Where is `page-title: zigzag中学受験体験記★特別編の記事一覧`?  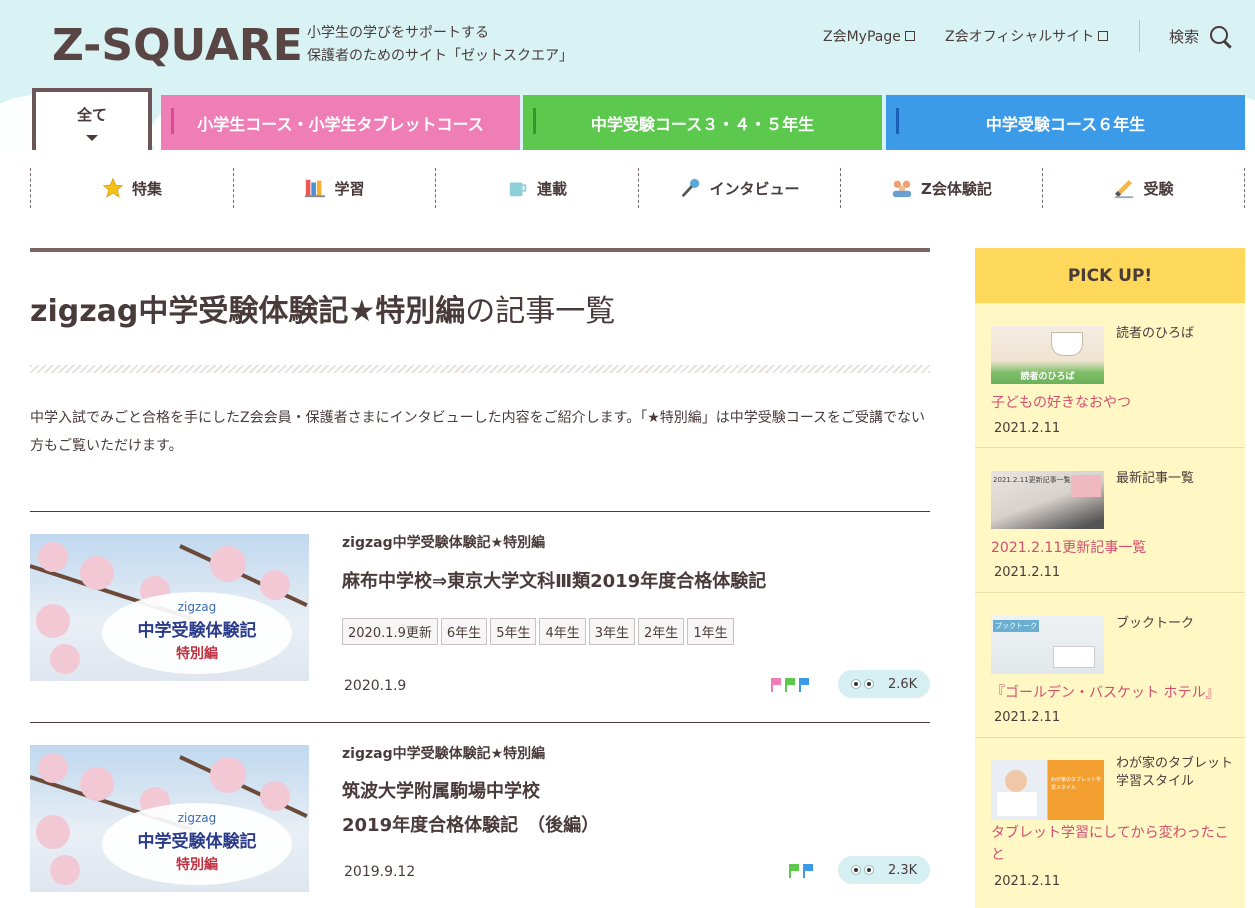 page-title: zigzag中学受験体験記★特別編の記事一覧 is located at coordinates (322, 308).